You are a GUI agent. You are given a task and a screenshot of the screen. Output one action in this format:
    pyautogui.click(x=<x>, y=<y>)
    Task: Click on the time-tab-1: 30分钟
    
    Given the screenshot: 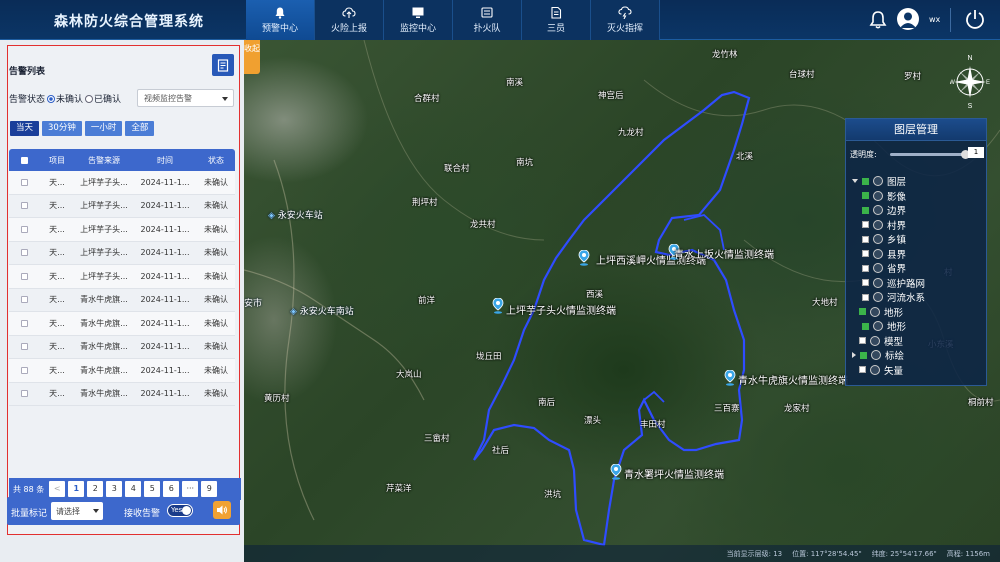 What is the action you would take?
    pyautogui.click(x=62, y=128)
    